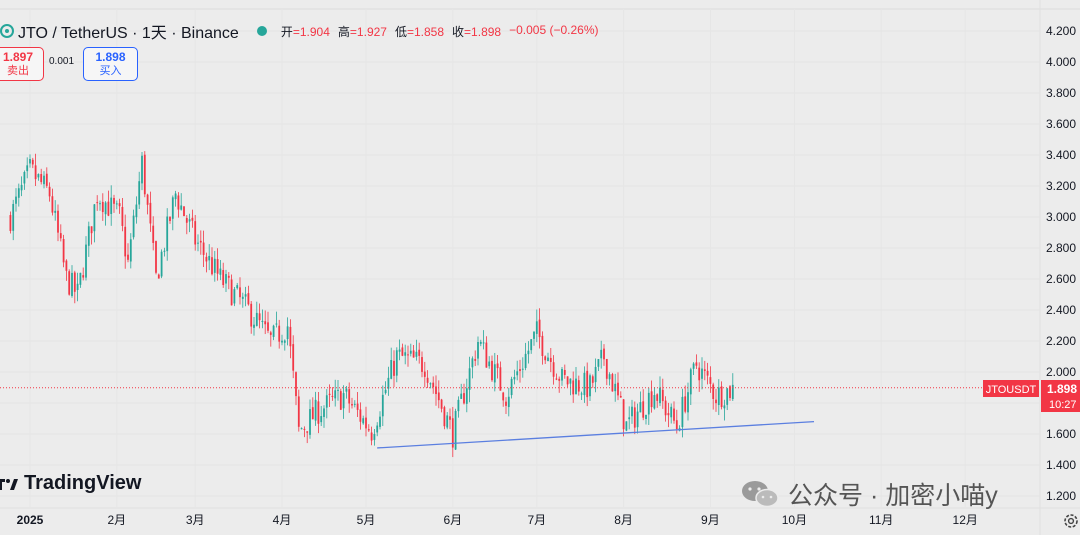  I want to click on change-value: −0.005 (−0.26%), so click(554, 29).